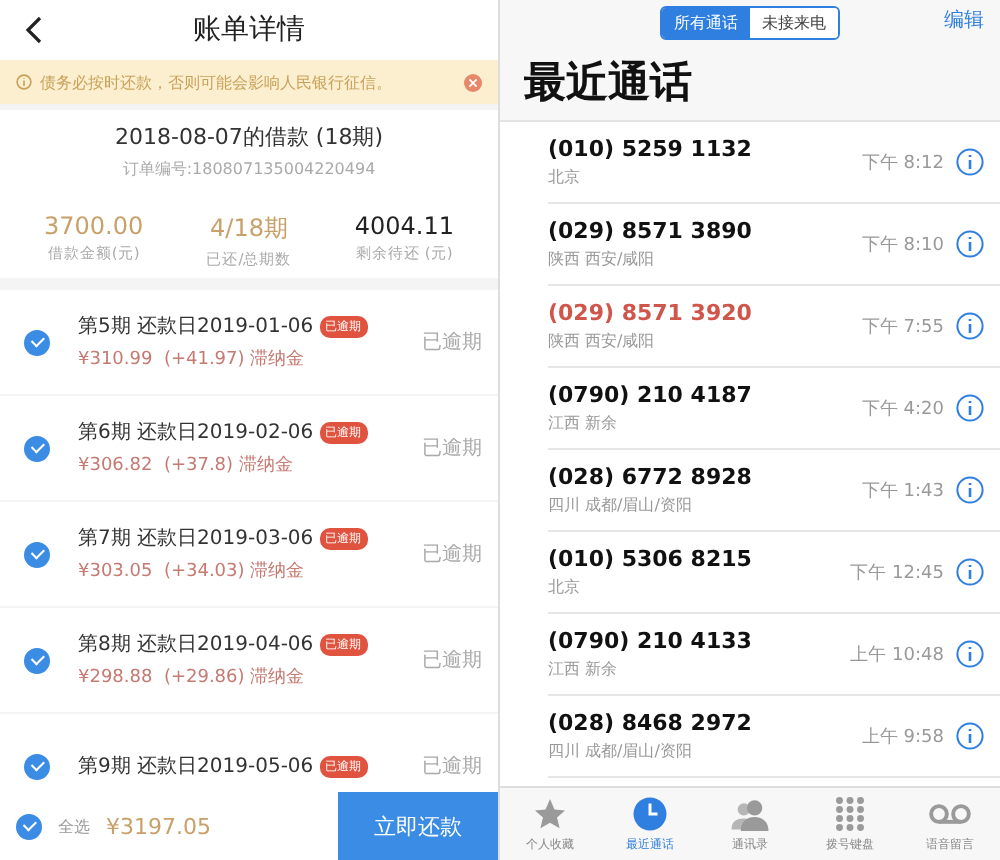 The height and width of the screenshot is (860, 1000). I want to click on call-time: 下午 4:20, so click(902, 409).